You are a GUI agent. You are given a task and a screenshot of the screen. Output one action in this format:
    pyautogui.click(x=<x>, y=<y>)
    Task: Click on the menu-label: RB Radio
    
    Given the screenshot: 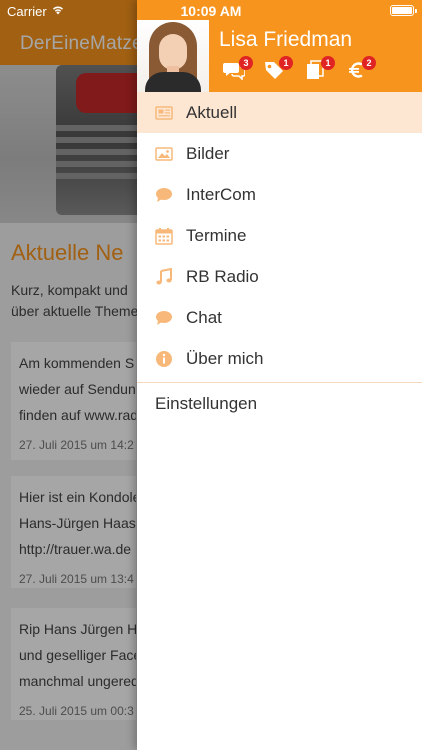 What is the action you would take?
    pyautogui.click(x=222, y=276)
    